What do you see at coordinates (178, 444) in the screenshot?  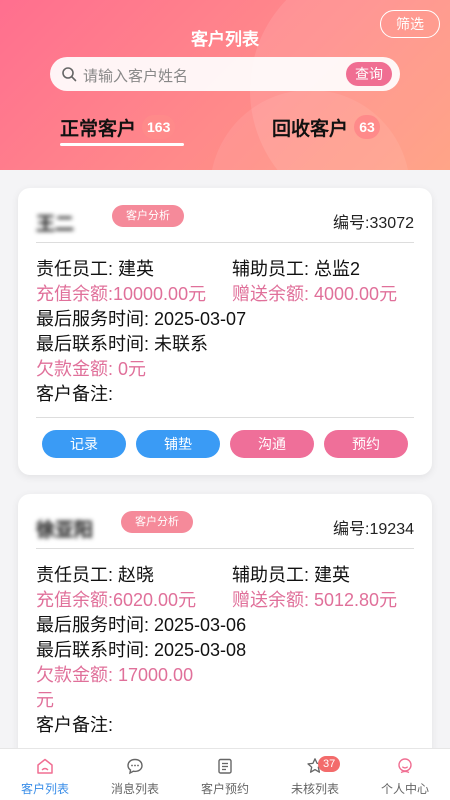 I see `prep-button: 铺垫` at bounding box center [178, 444].